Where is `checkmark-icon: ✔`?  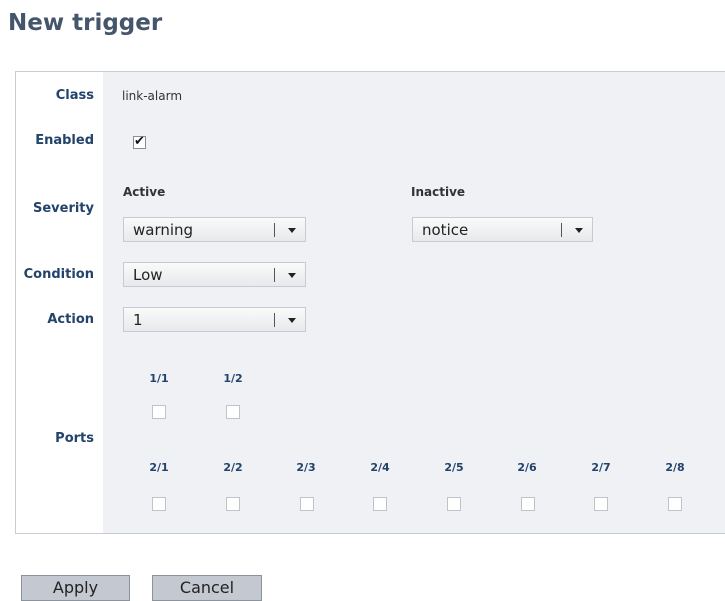
checkmark-icon: ✔ is located at coordinates (139, 141).